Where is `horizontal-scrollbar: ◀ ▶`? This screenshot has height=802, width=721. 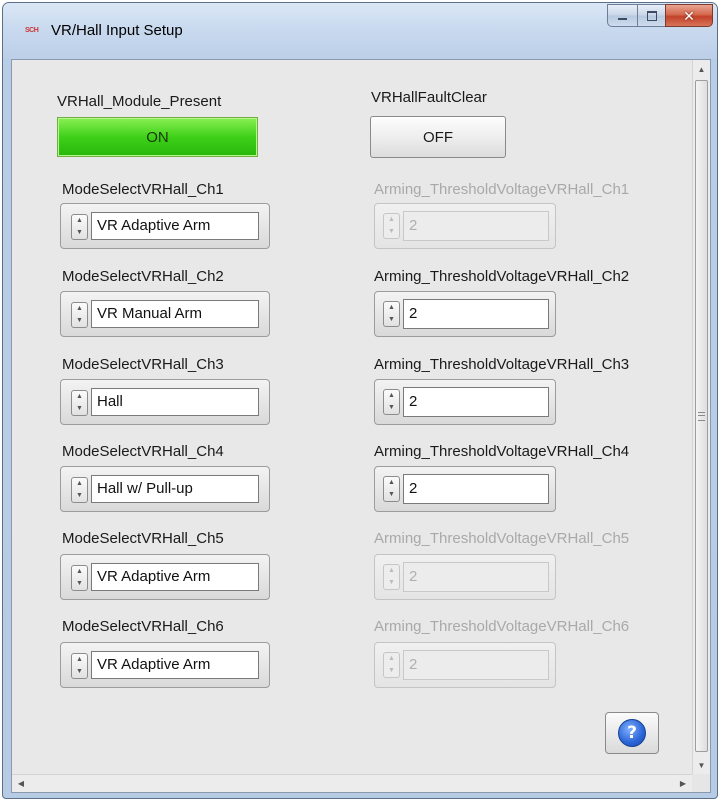 horizontal-scrollbar: ◀ ▶ is located at coordinates (352, 783).